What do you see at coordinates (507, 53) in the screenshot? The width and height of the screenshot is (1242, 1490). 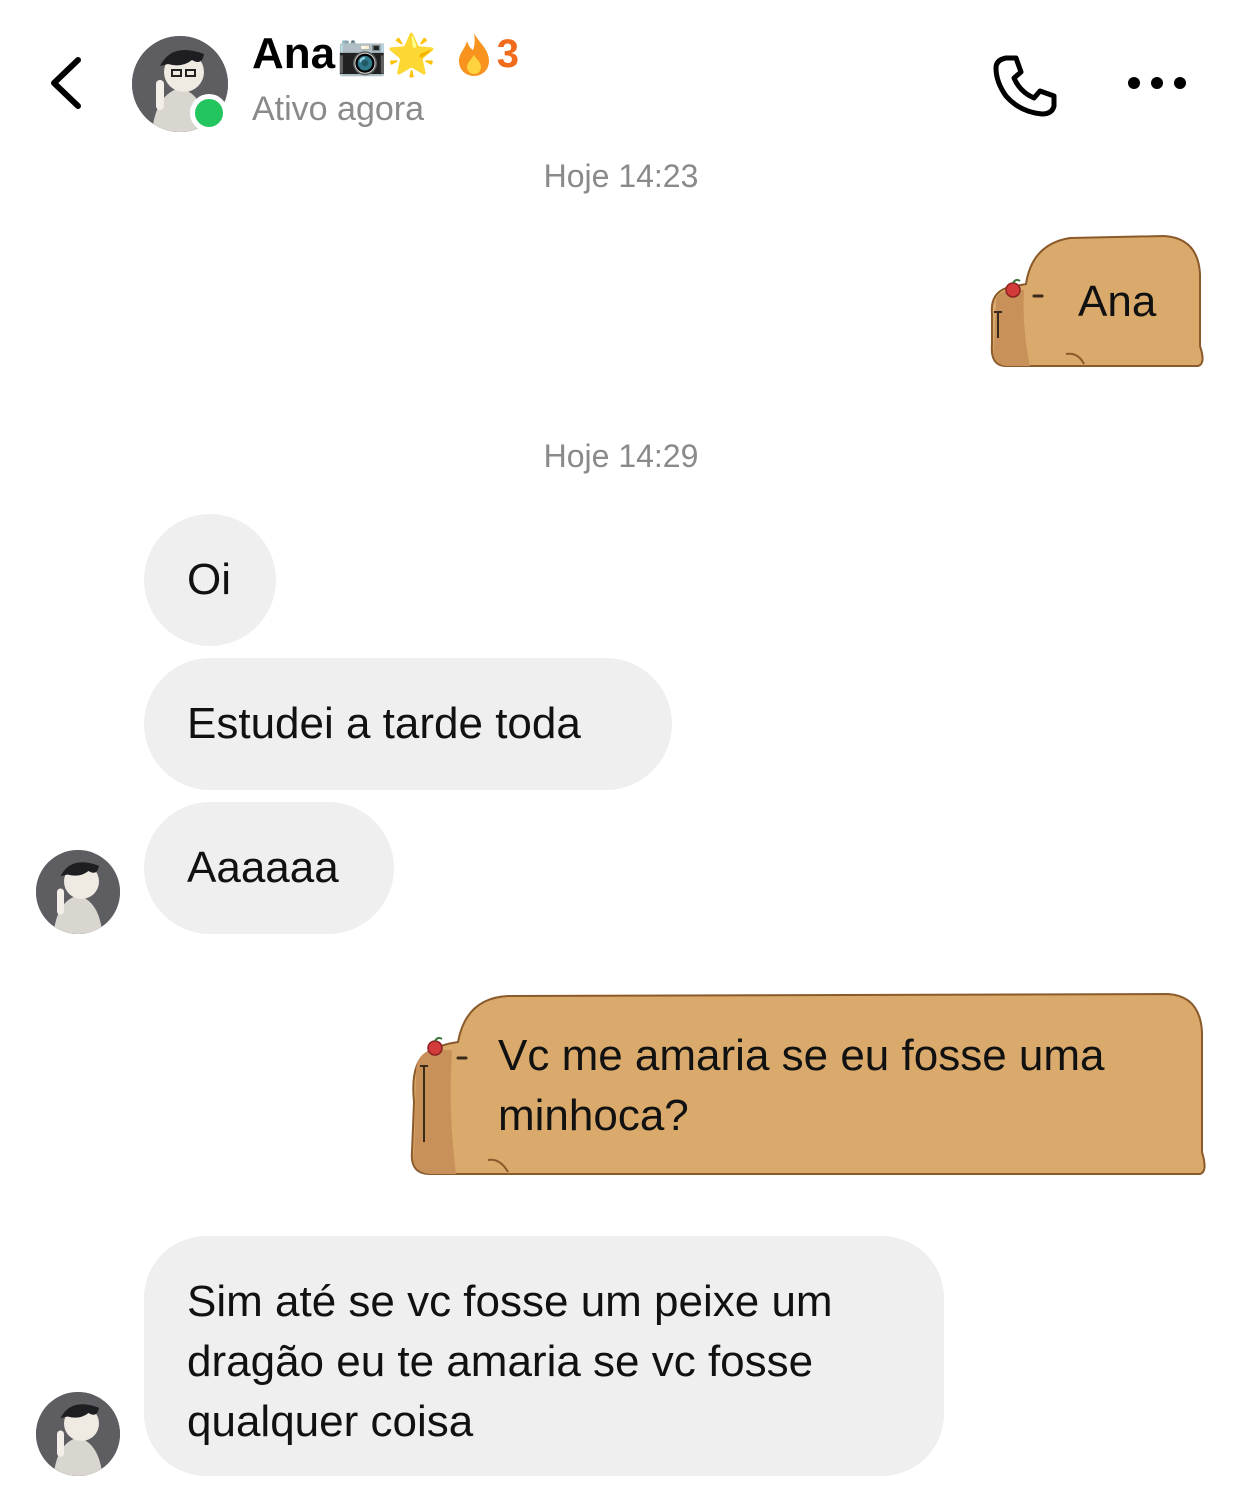 I see `streak-count: 3` at bounding box center [507, 53].